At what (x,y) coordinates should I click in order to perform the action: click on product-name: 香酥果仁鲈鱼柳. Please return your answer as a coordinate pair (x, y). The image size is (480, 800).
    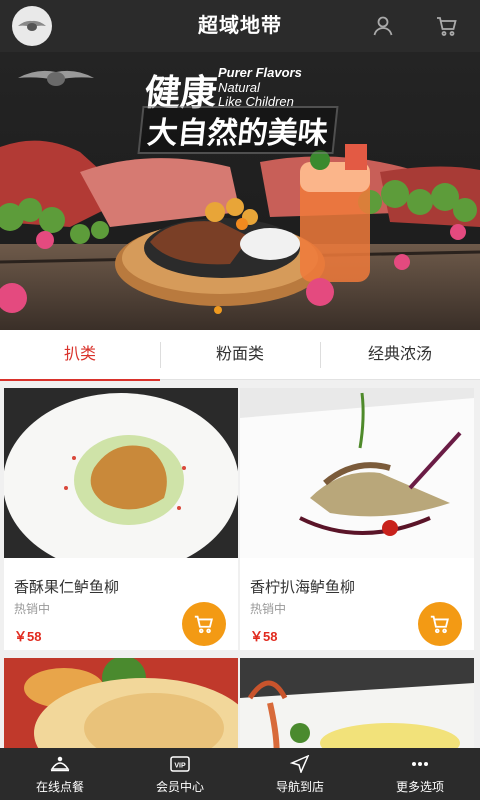
    Looking at the image, I should click on (67, 587).